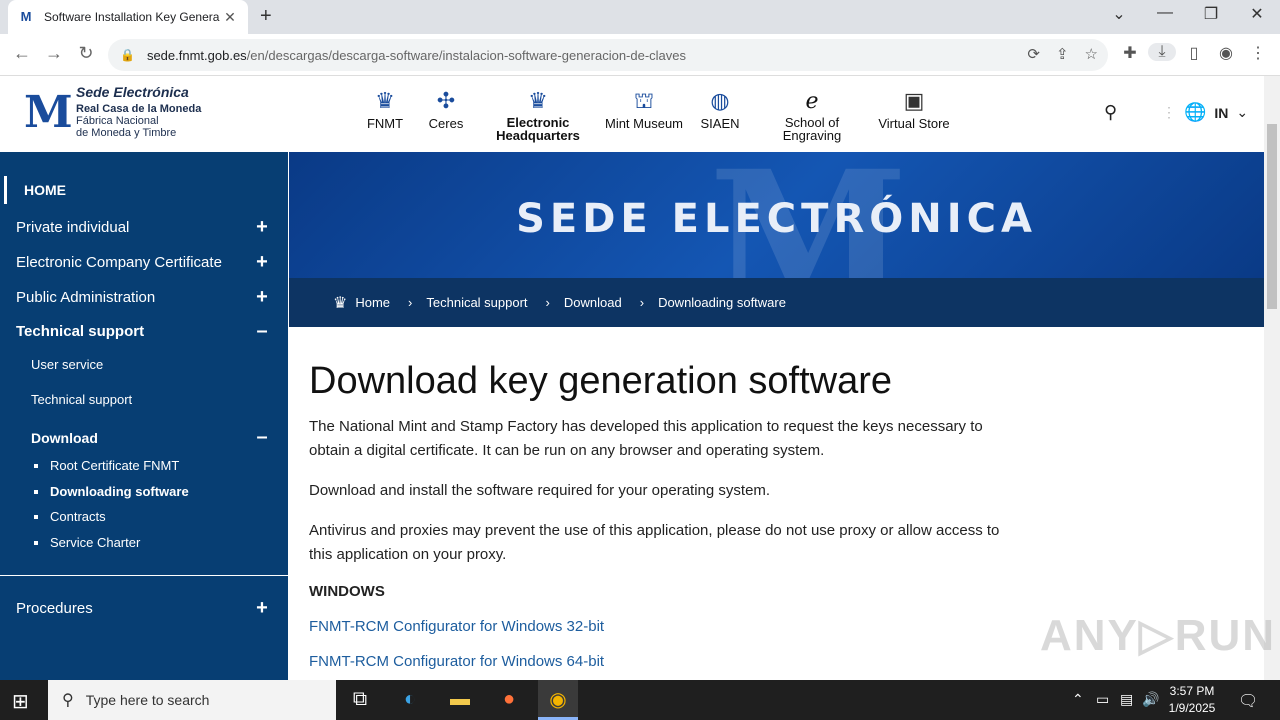 The image size is (1280, 720). I want to click on translate-icon: ⟳, so click(1033, 54).